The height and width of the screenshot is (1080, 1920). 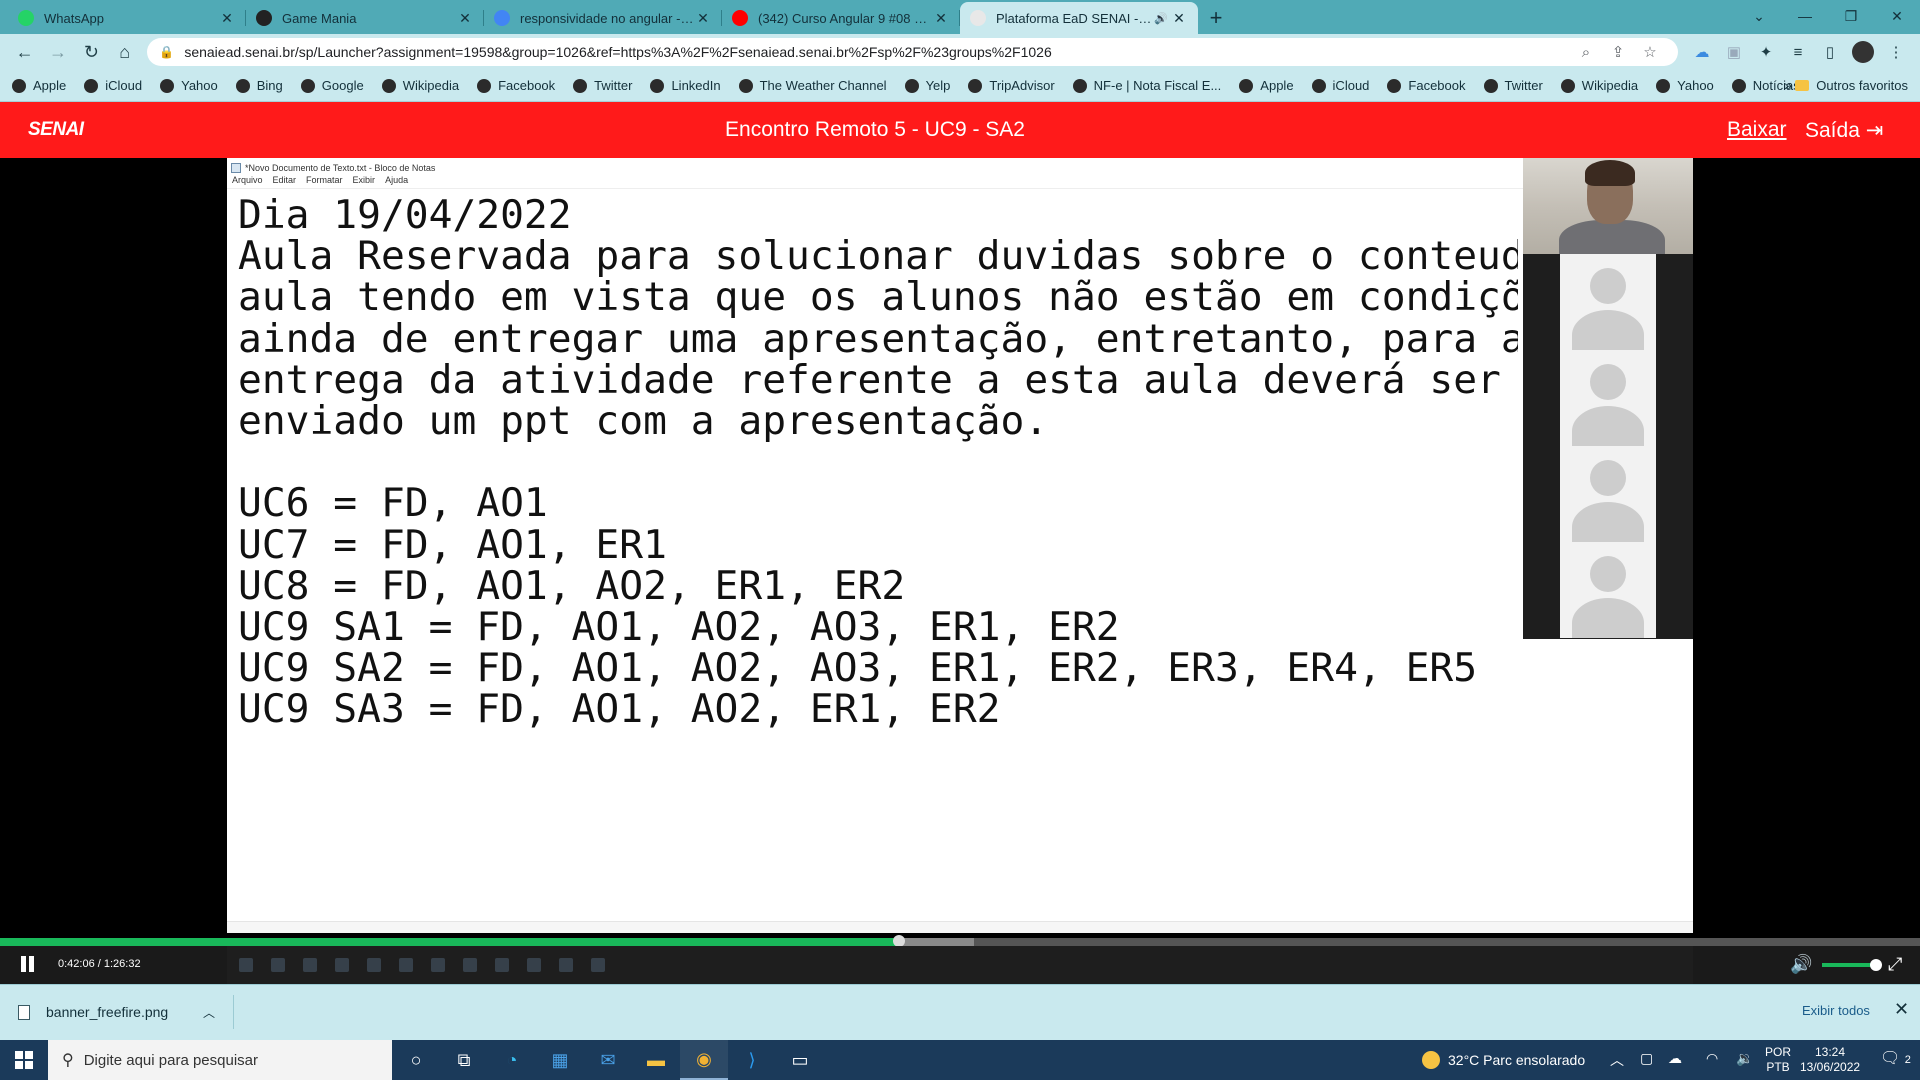 I want to click on lock-icon: 🔒, so click(x=166, y=52).